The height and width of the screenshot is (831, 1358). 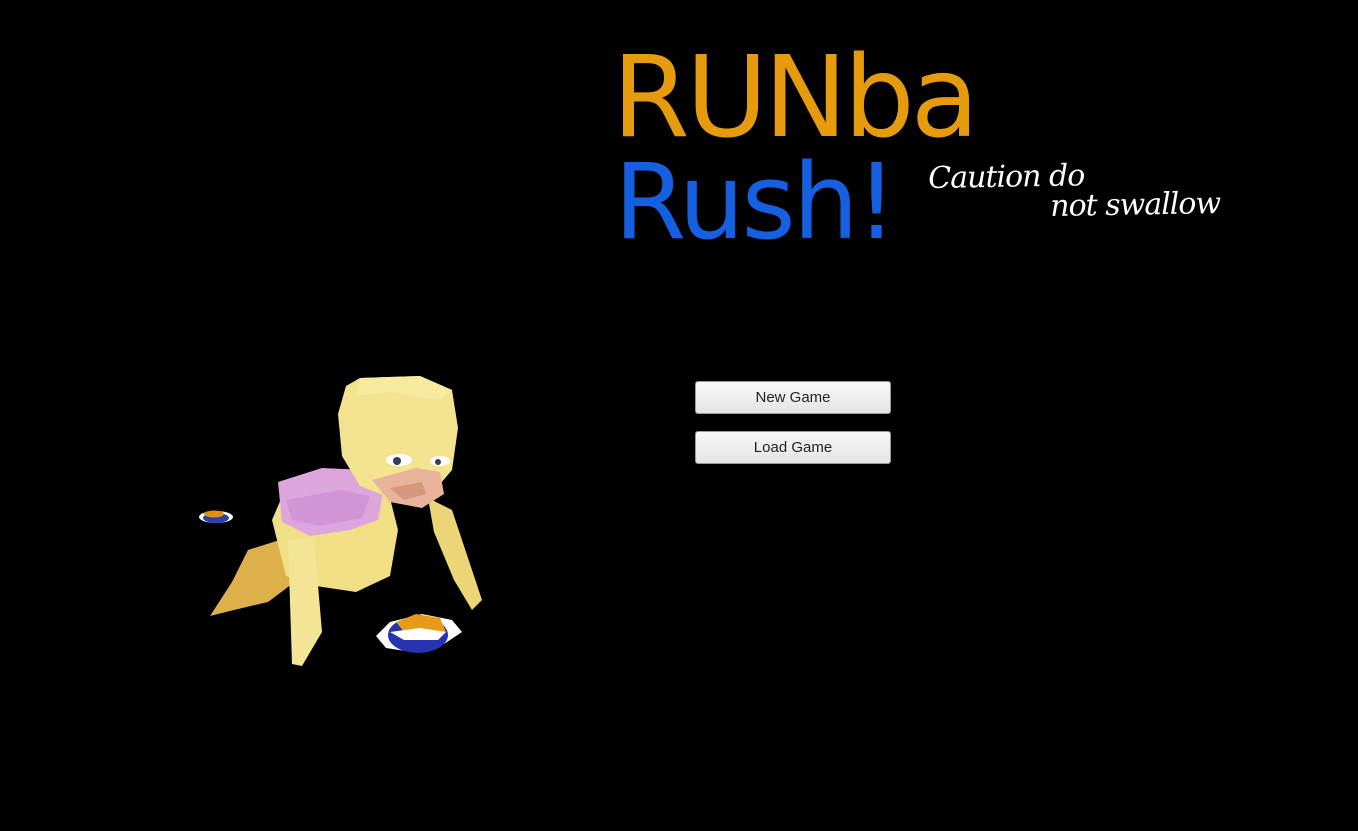 What do you see at coordinates (793, 397) in the screenshot?
I see `new-game-button: New Game` at bounding box center [793, 397].